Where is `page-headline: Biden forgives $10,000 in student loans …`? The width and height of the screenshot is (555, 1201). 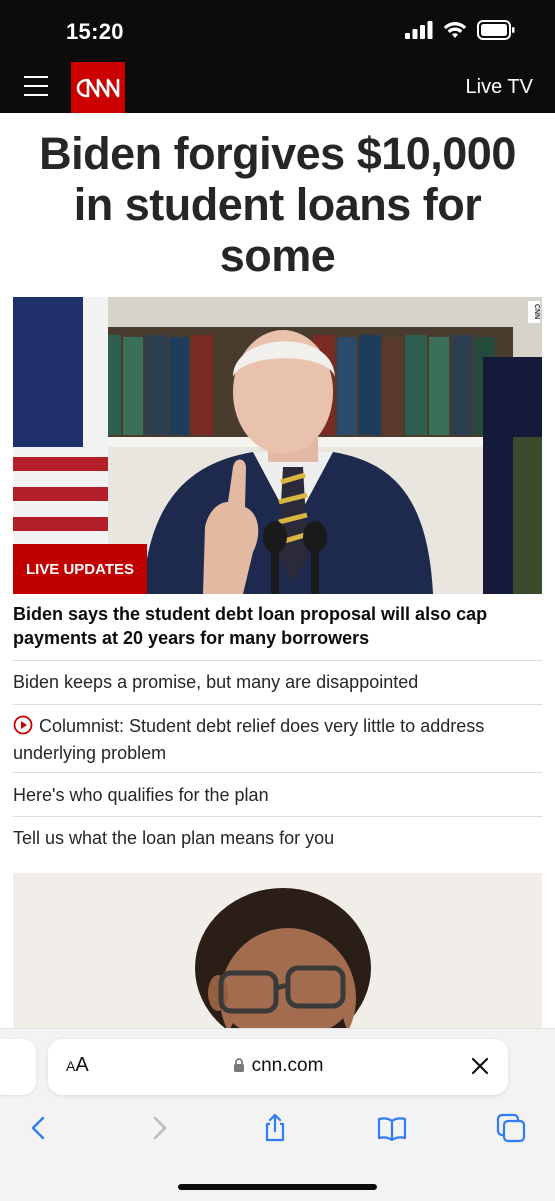 page-headline: Biden forgives $10,000 in student loans … is located at coordinates (277, 204).